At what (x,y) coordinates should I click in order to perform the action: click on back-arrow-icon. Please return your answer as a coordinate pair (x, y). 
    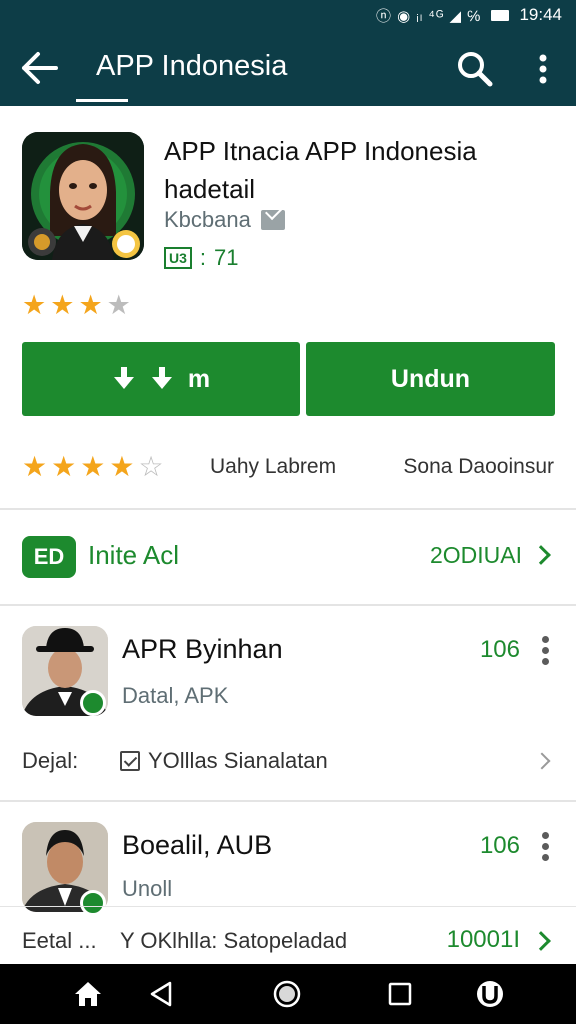
    Looking at the image, I should click on (40, 68).